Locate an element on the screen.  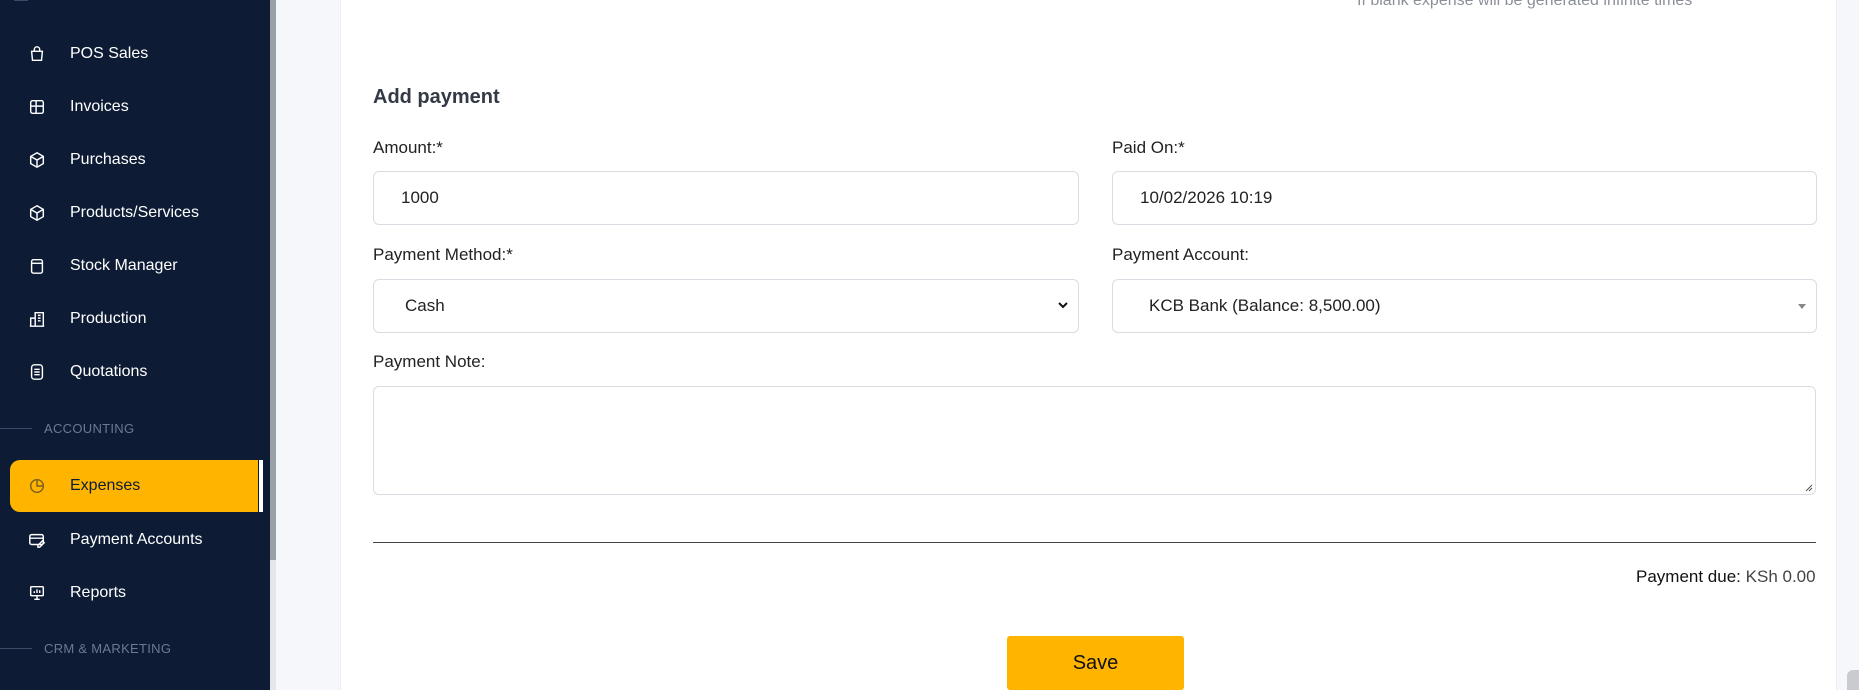
list-doc-icon is located at coordinates (37, 372).